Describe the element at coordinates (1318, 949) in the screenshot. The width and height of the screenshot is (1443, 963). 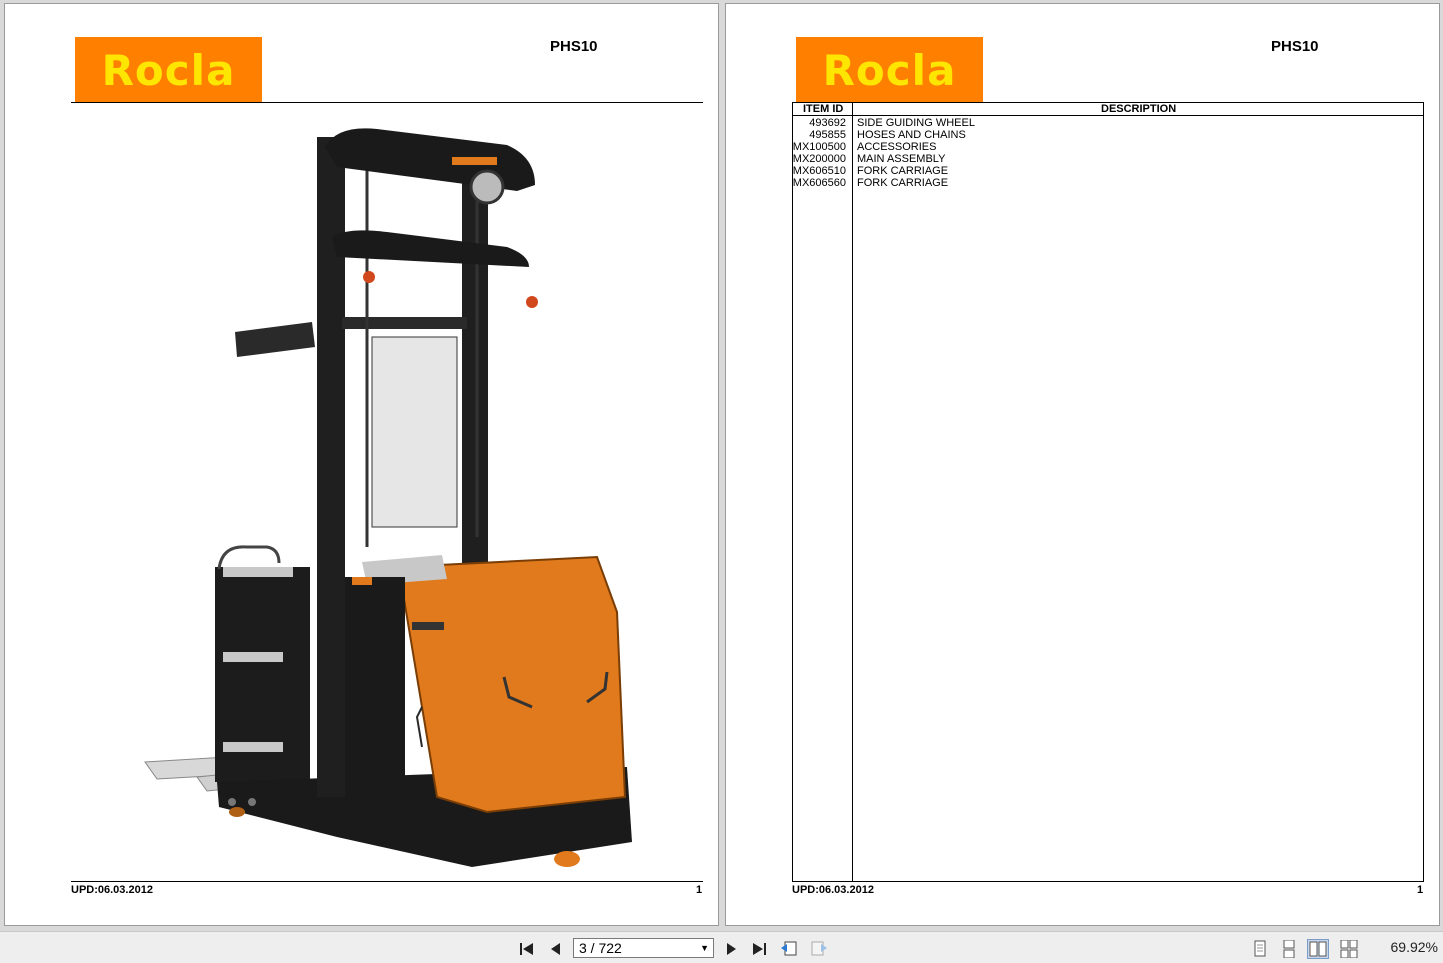
I see `facing-icon` at that location.